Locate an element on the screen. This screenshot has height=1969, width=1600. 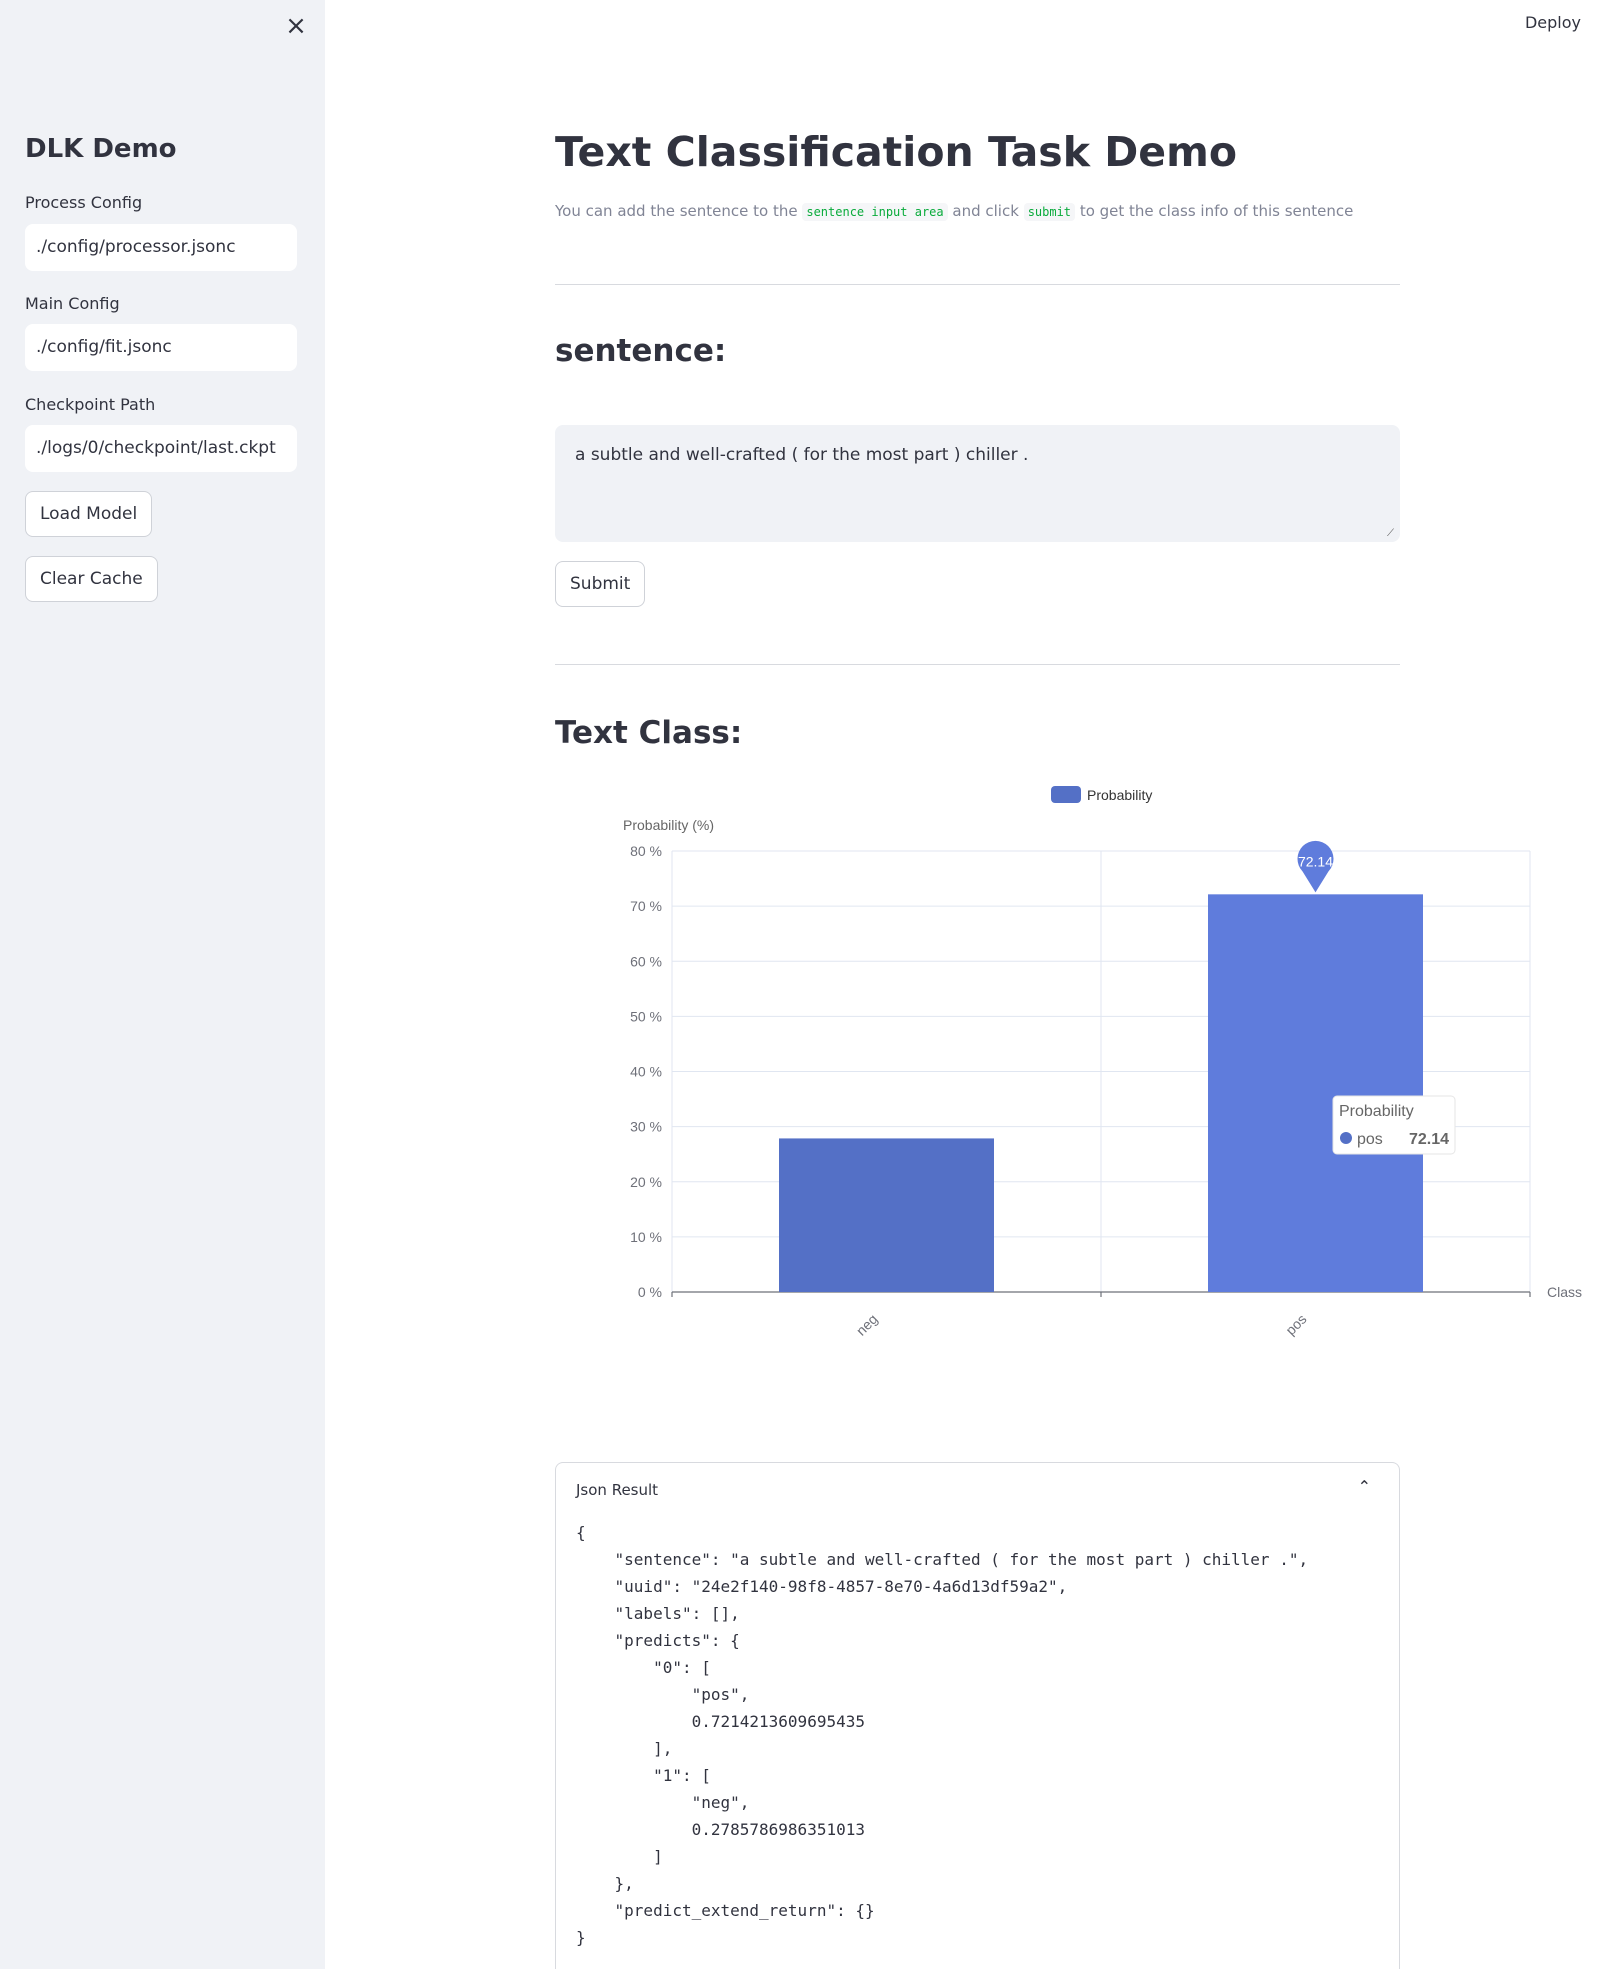
checkpoint-path-input: ./logs/0/checkpoint/last.ckpt is located at coordinates (161, 448).